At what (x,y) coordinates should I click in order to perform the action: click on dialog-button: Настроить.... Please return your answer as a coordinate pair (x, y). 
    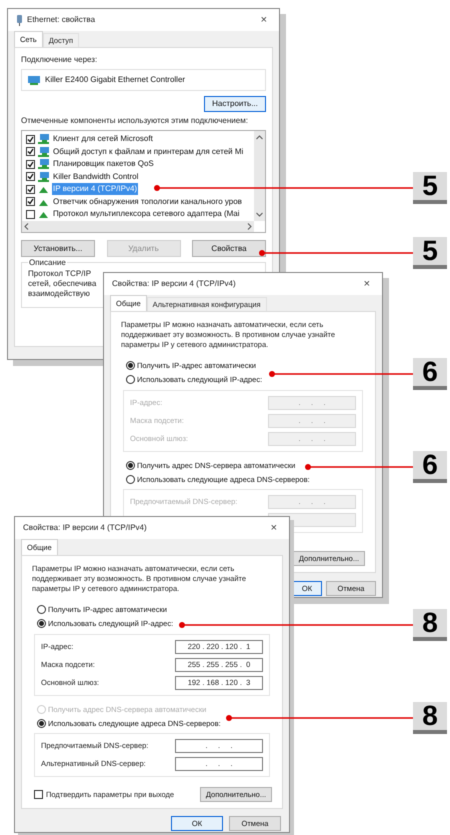
    Looking at the image, I should click on (235, 104).